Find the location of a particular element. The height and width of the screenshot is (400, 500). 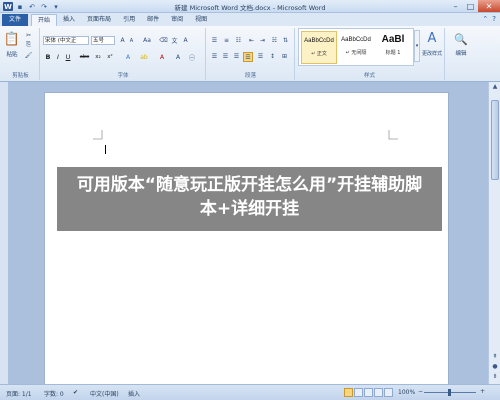

paragraph-group-label: 段落 is located at coordinates (250, 76).